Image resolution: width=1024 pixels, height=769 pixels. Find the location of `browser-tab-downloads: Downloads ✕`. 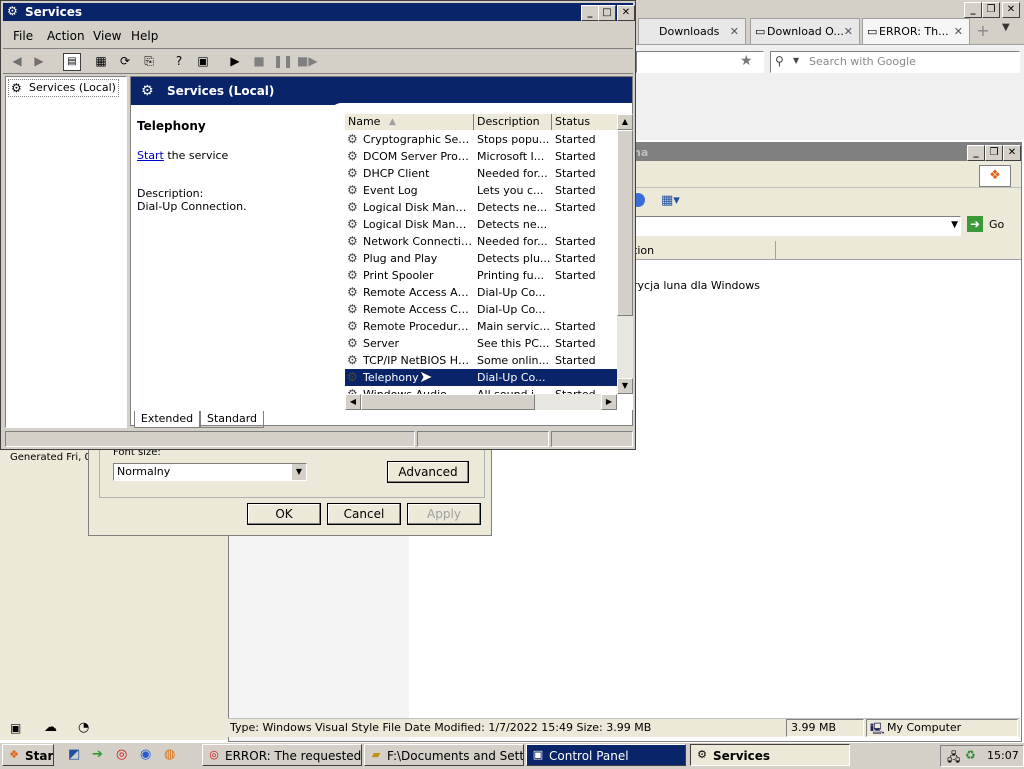

browser-tab-downloads: Downloads ✕ is located at coordinates (692, 31).